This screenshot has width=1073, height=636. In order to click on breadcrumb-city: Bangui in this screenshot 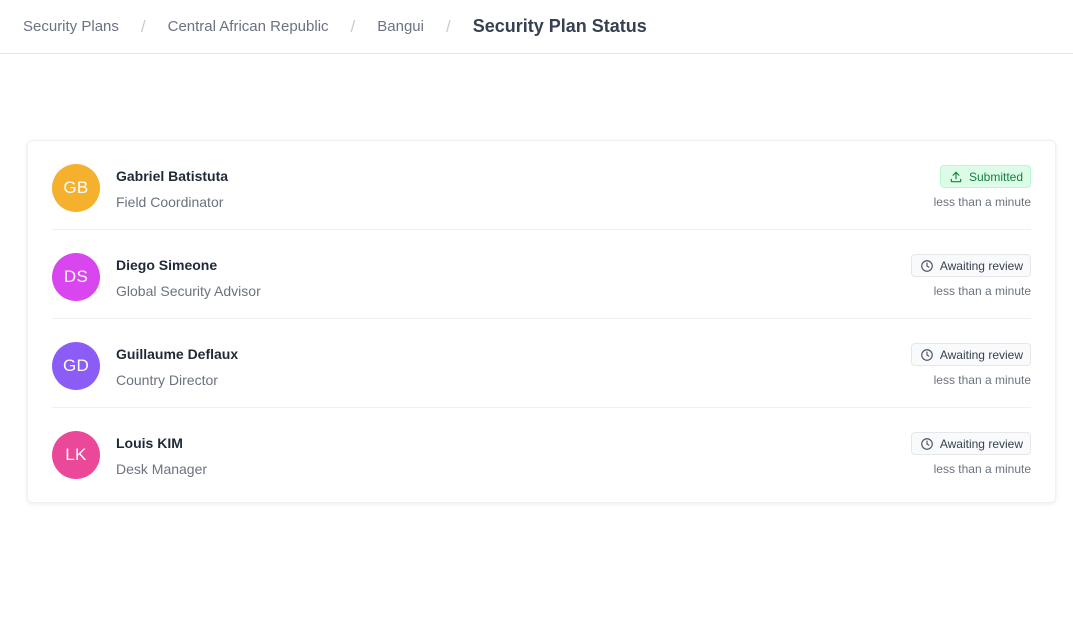, I will do `click(400, 26)`.